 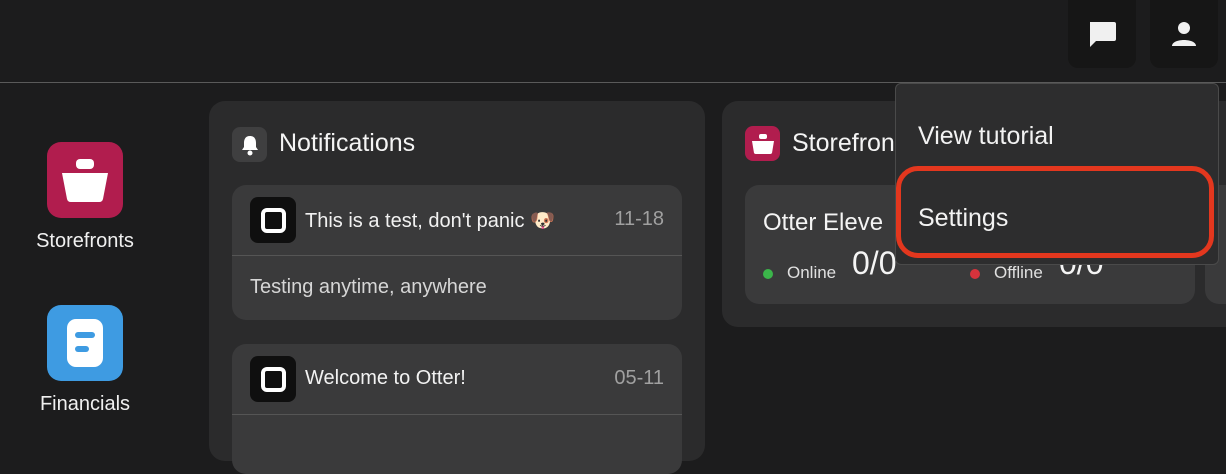 I want to click on offline-label: Offline, so click(x=1018, y=272).